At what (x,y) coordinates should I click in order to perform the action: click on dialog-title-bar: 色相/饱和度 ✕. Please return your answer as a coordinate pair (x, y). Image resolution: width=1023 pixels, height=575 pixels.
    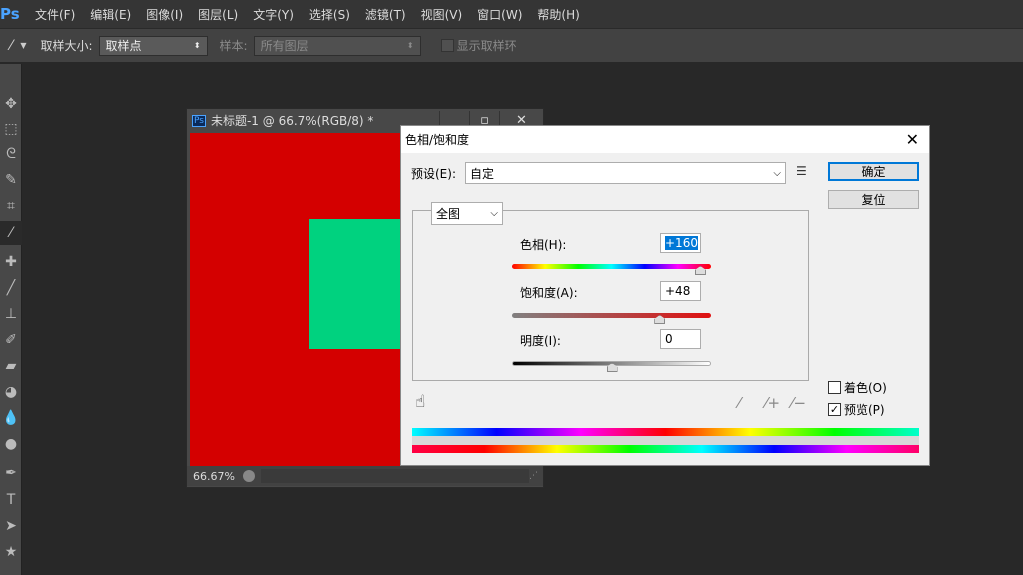
    Looking at the image, I should click on (665, 139).